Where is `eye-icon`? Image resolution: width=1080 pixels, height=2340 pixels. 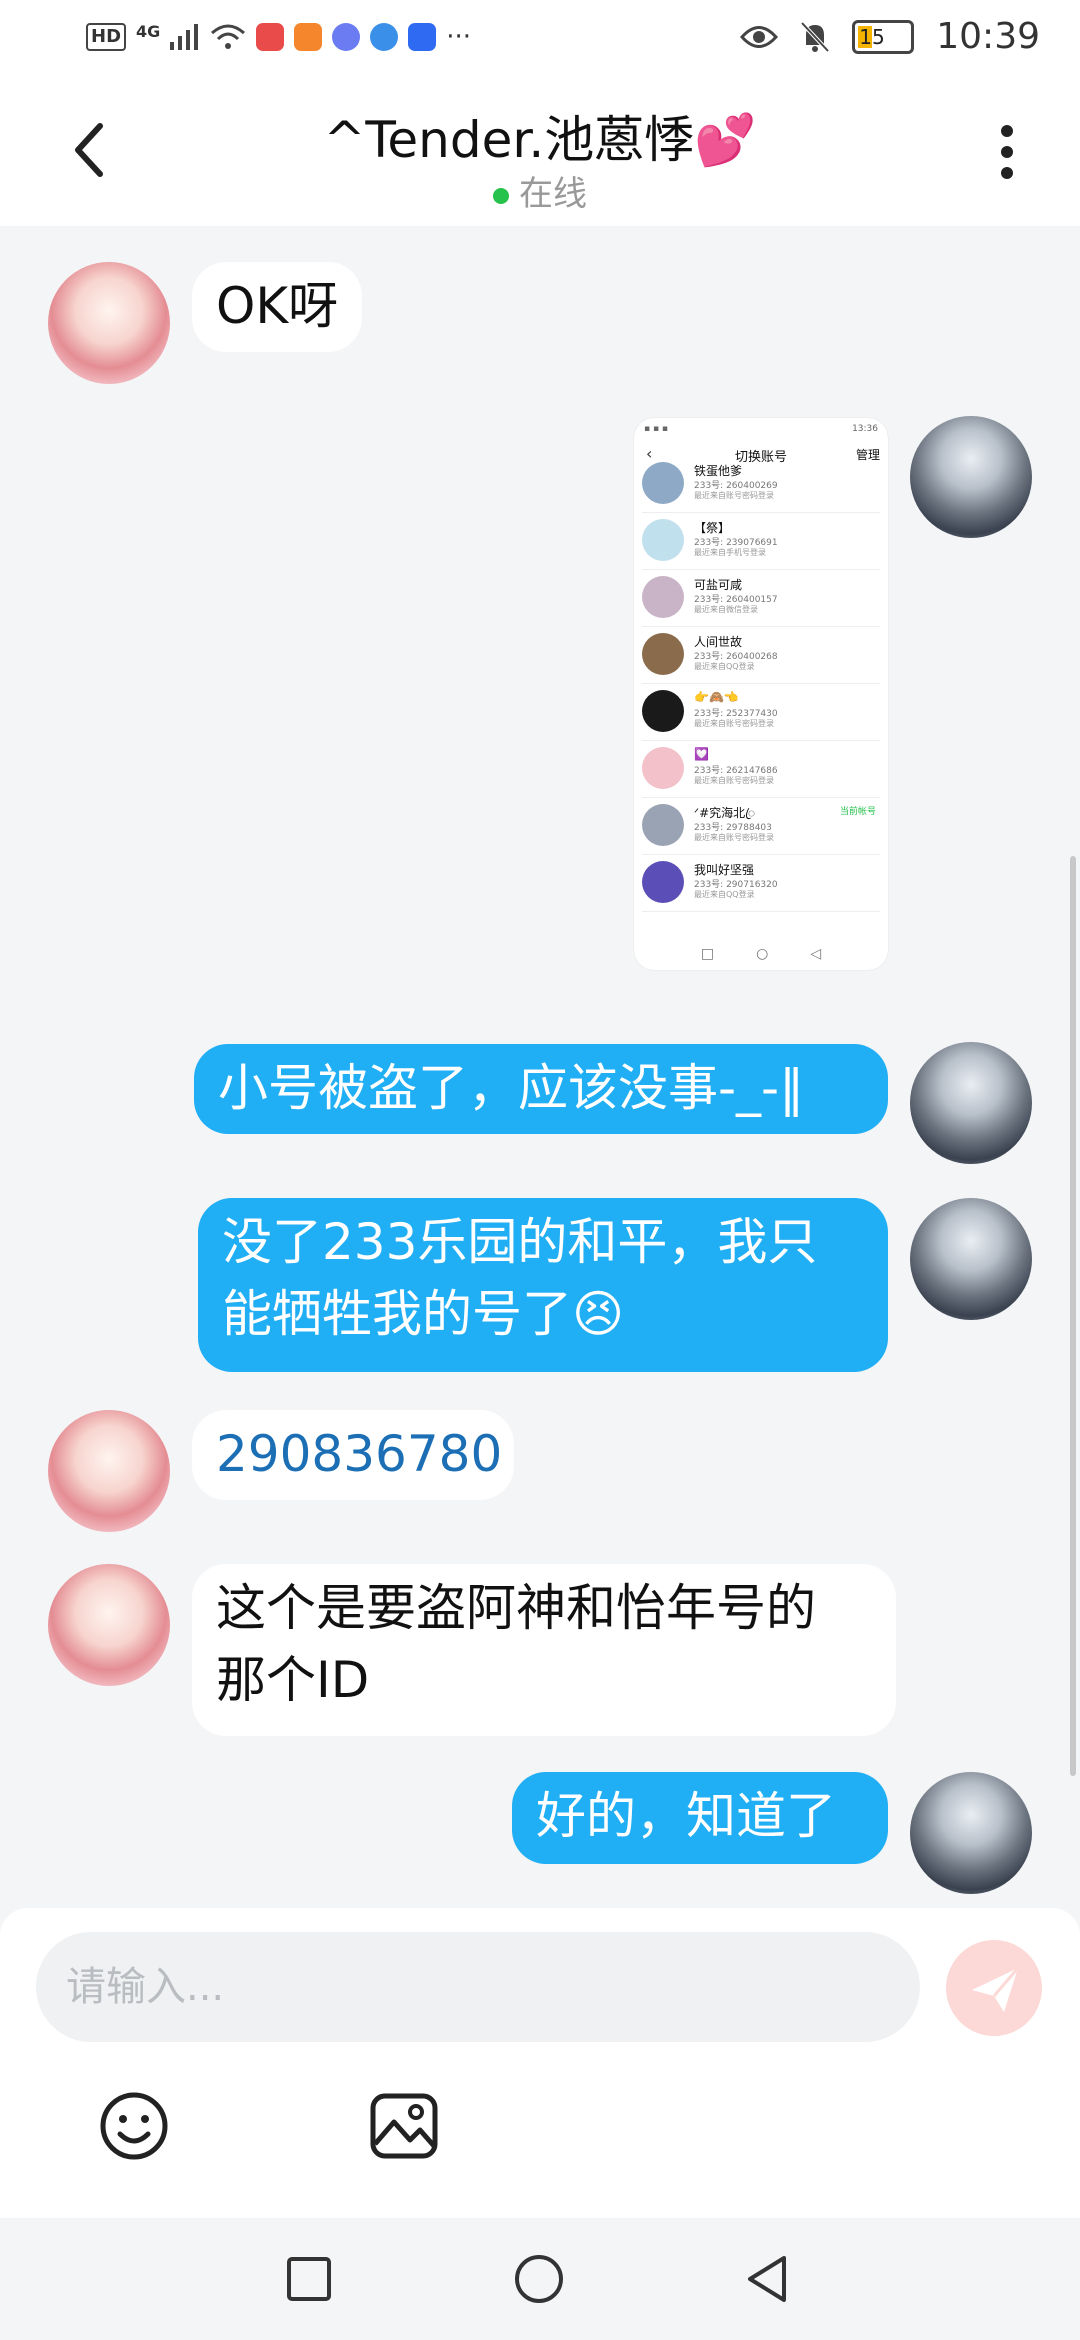
eye-icon is located at coordinates (759, 36).